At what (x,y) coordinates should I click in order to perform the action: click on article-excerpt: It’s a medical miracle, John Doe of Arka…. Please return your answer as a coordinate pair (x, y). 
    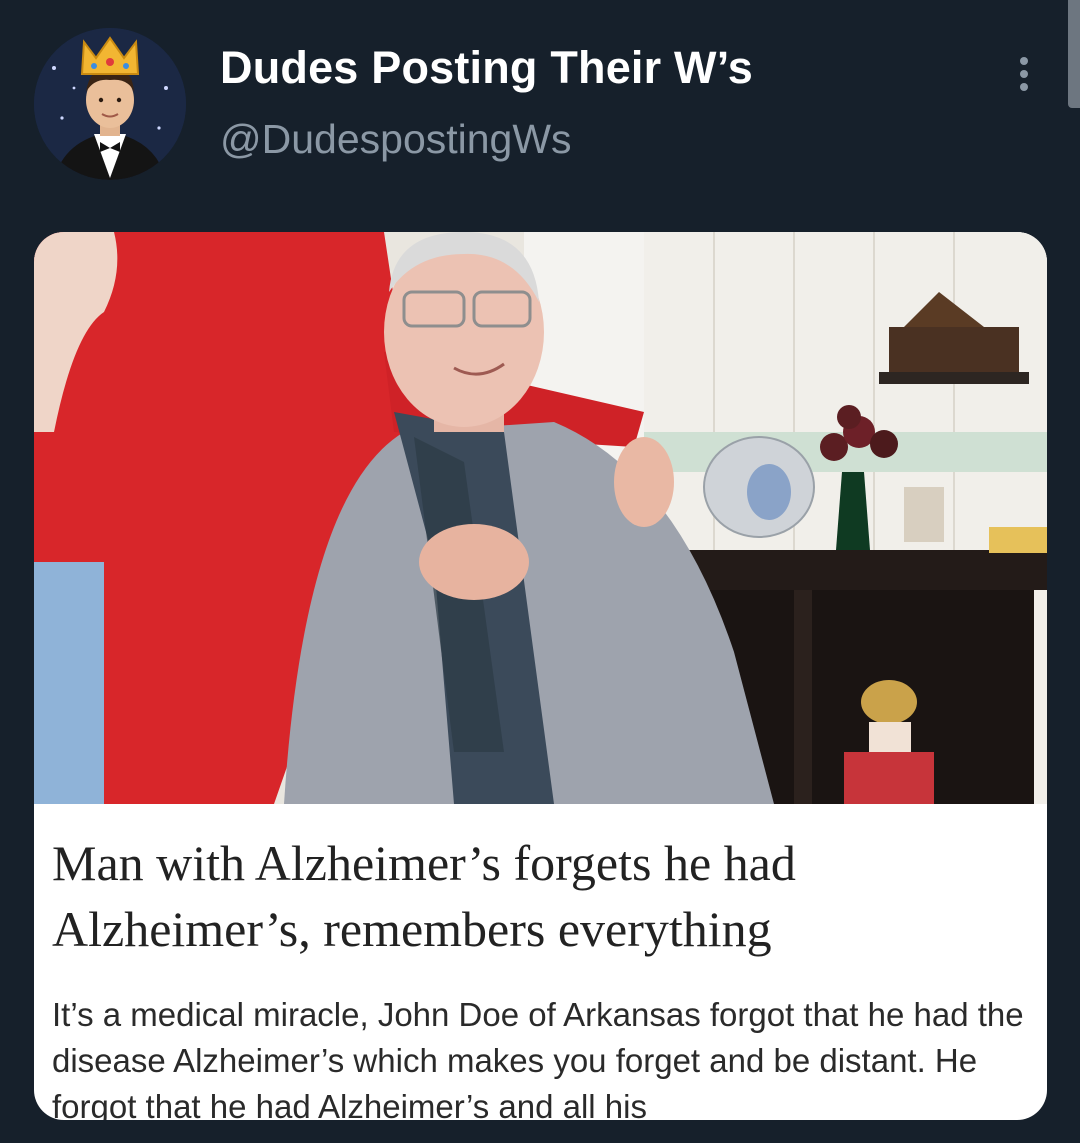
    Looking at the image, I should click on (538, 1058).